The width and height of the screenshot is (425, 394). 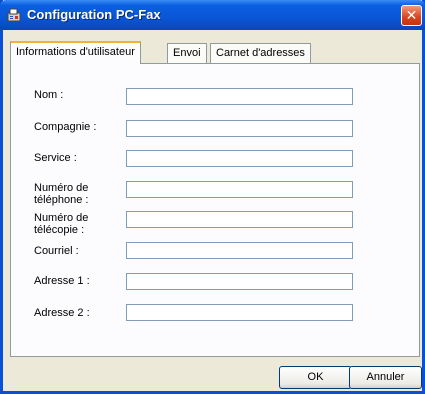 What do you see at coordinates (239, 96) in the screenshot?
I see `name-field` at bounding box center [239, 96].